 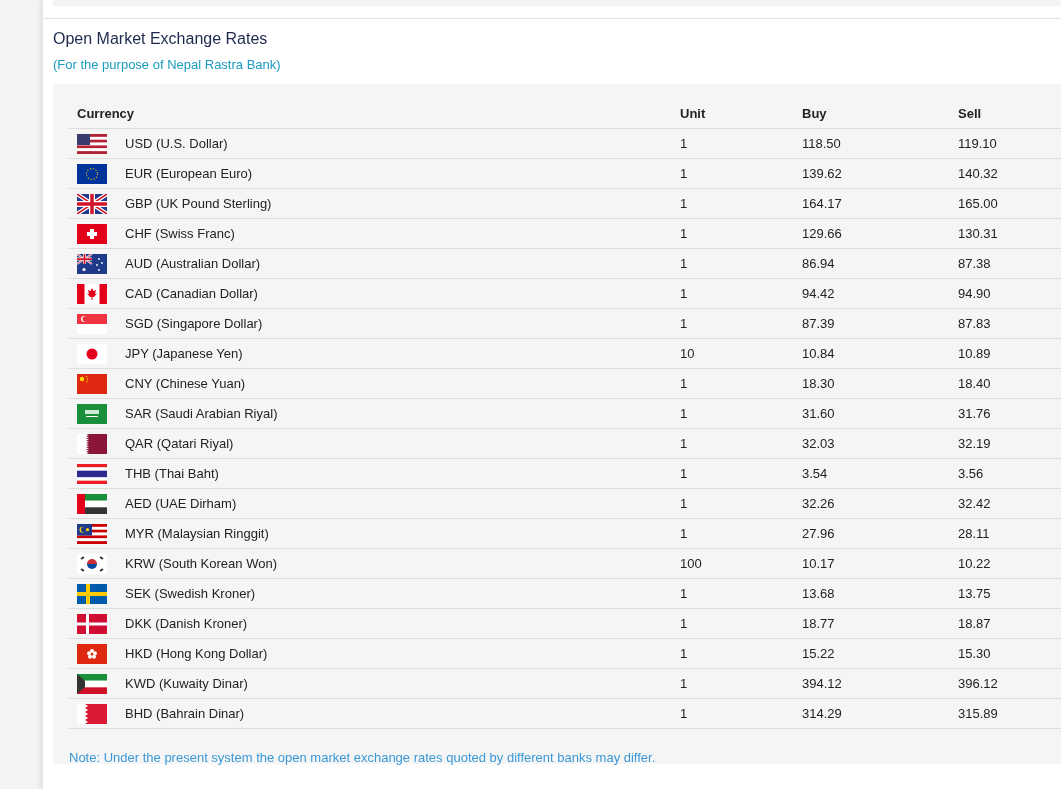 I want to click on currency-name: AUD (Australian Dollar), so click(x=193, y=263).